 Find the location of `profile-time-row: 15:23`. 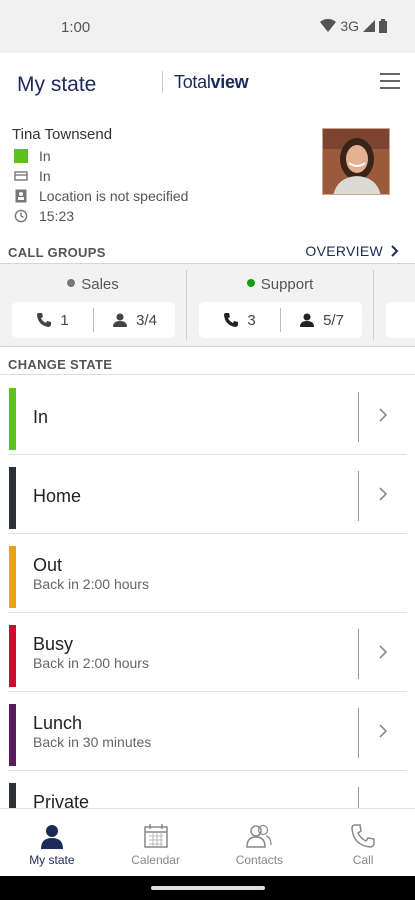

profile-time-row: 15:23 is located at coordinates (44, 216).